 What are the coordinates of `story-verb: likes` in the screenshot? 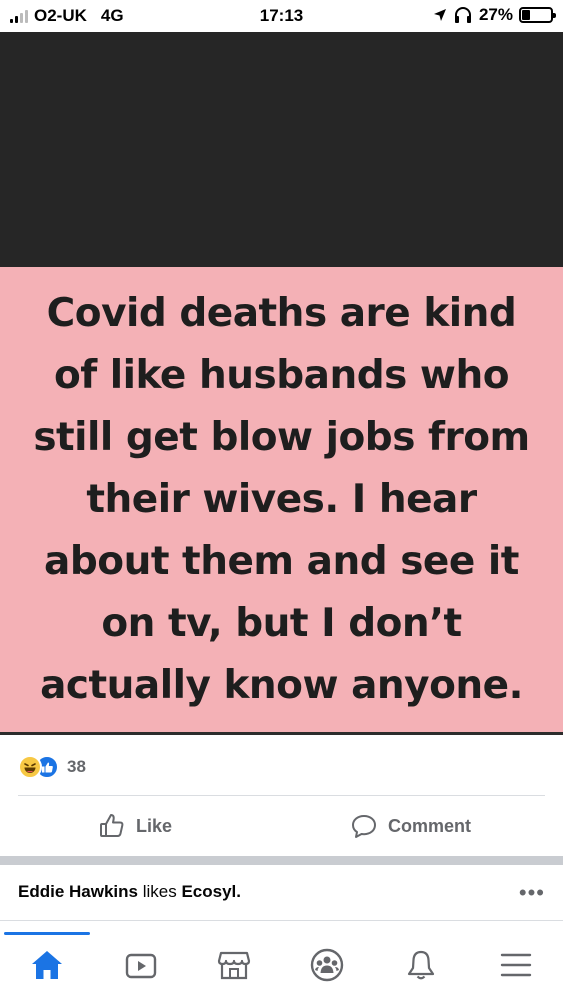 It's located at (159, 891).